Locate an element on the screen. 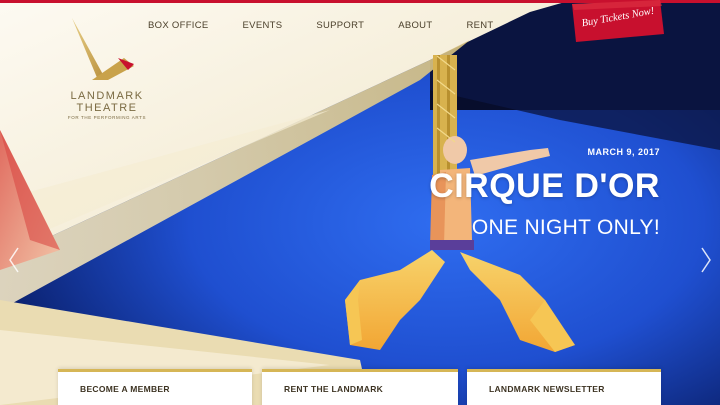 The image size is (720, 405). nav-events: EVENTS is located at coordinates (263, 26).